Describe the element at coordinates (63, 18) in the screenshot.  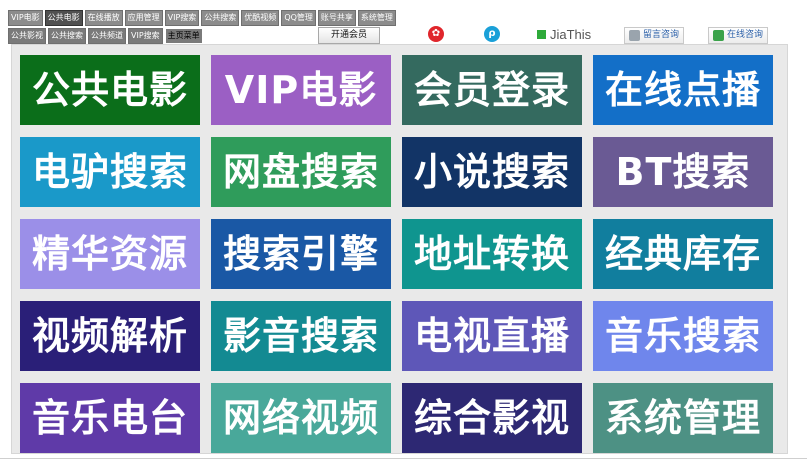
I see `nav-tab: 公共电影` at that location.